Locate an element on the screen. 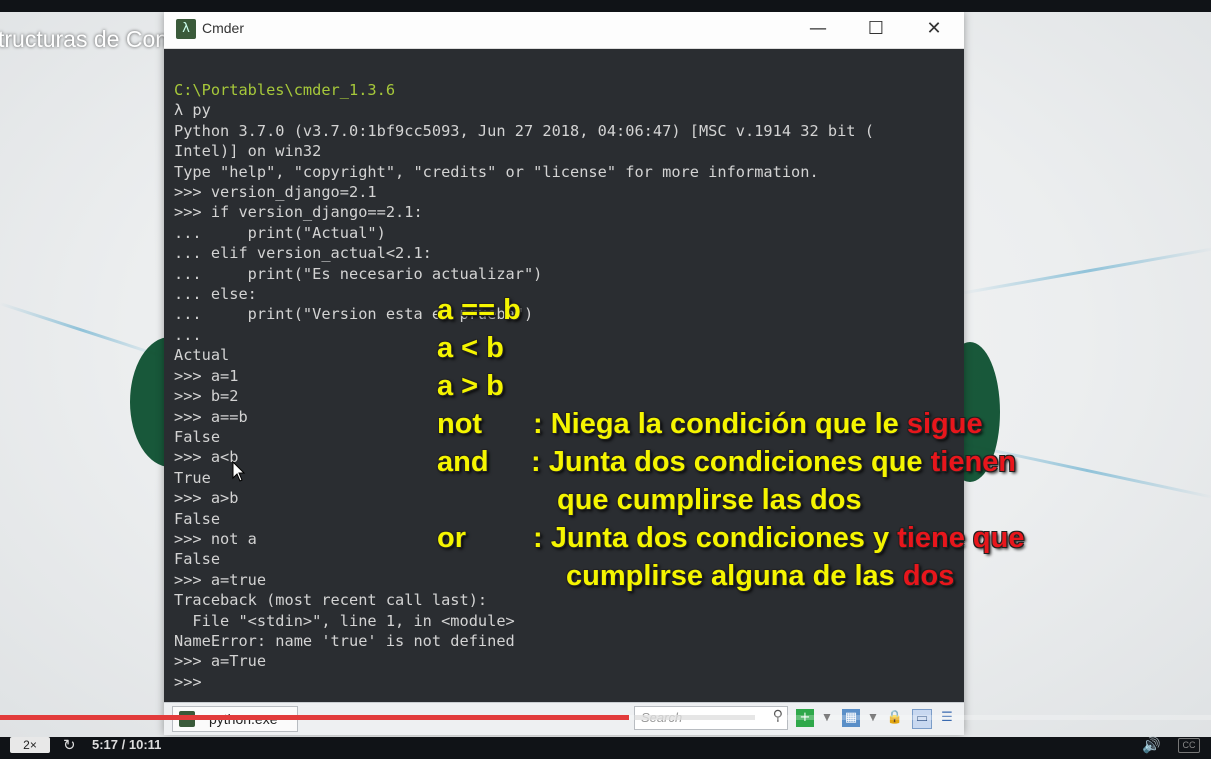 Image resolution: width=1211 pixels, height=759 pixels. cmder-app-icon: λ is located at coordinates (186, 29).